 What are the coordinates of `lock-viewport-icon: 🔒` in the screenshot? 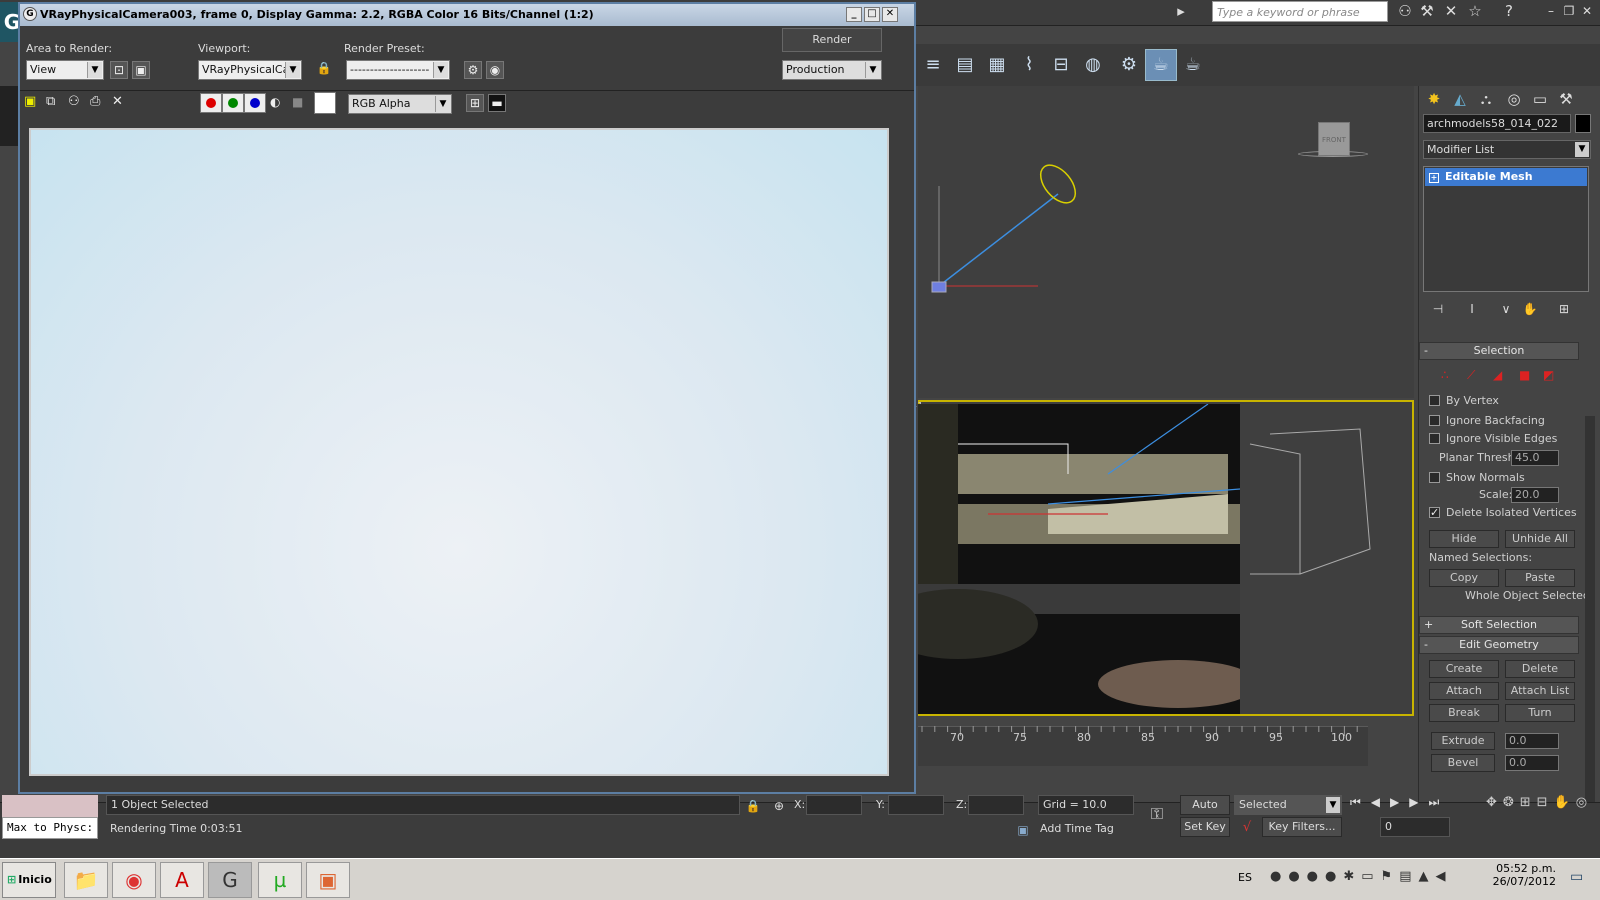 It's located at (324, 70).